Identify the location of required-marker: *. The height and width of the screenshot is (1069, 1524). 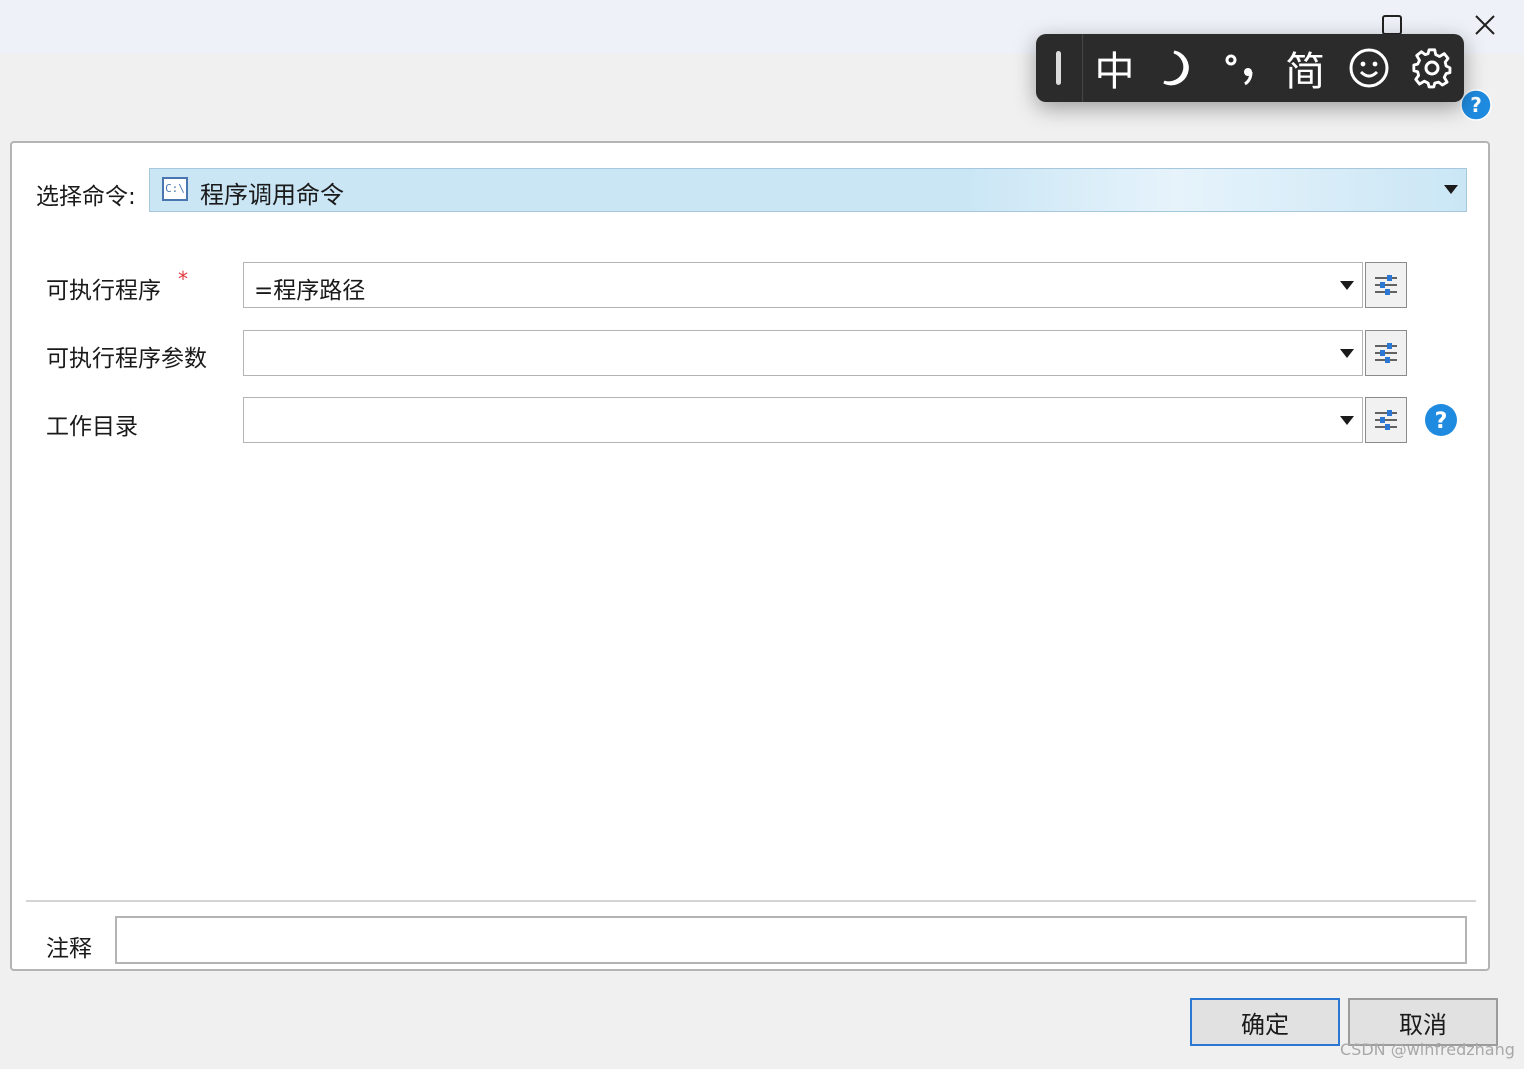
(183, 279).